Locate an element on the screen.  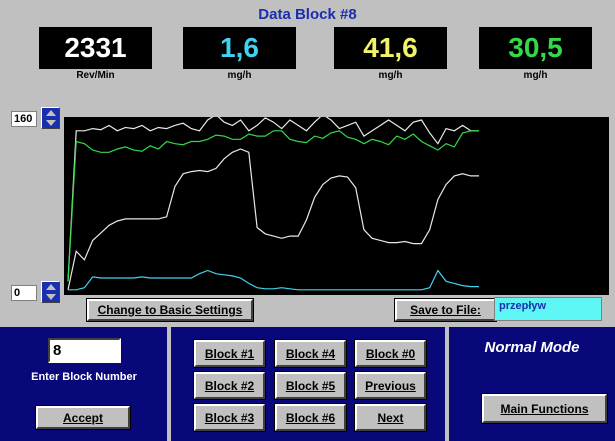
ymax-spinner is located at coordinates (50, 118).